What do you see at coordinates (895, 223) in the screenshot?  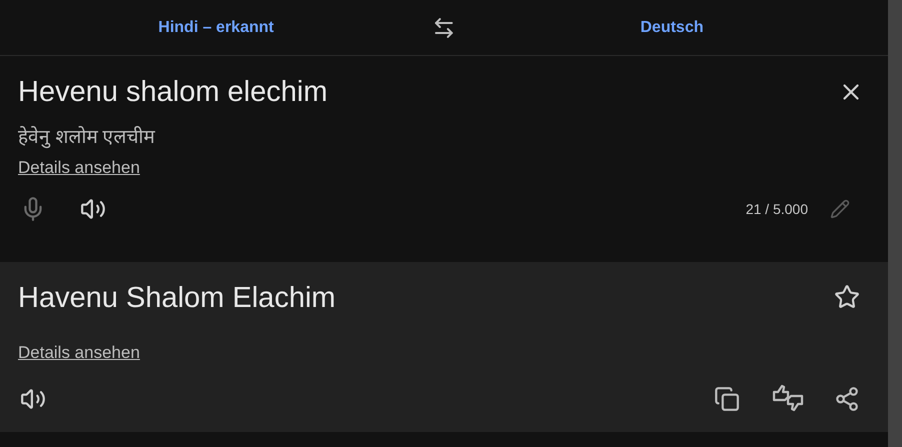 I see `scrollbar` at bounding box center [895, 223].